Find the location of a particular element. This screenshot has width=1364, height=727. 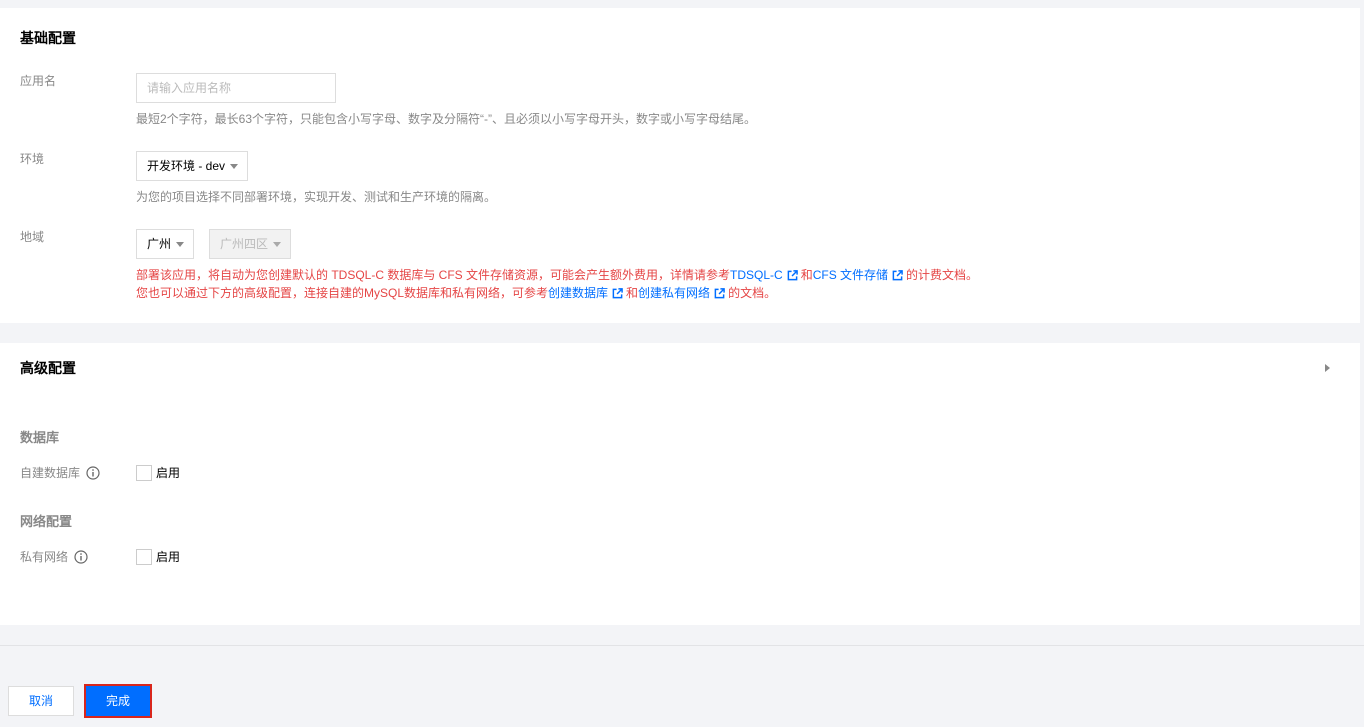

self-built-database-label: 自建数据库 is located at coordinates (60, 473).